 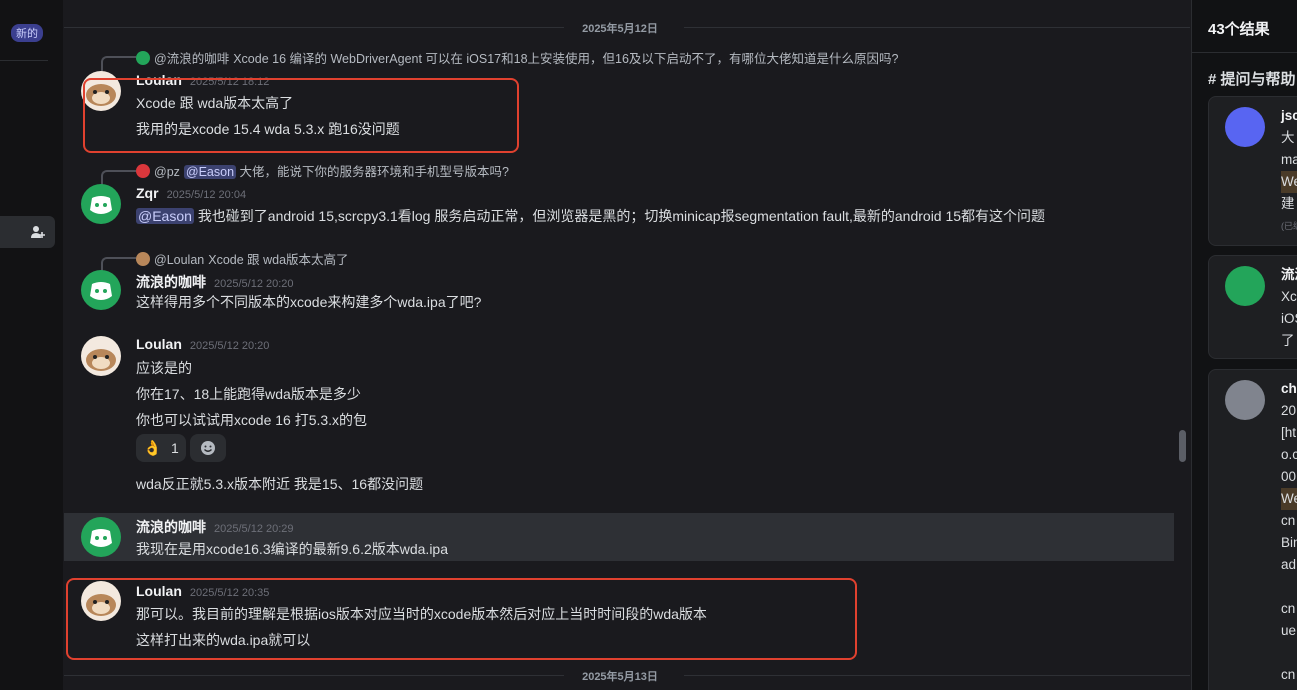 What do you see at coordinates (1289, 410) in the screenshot?
I see `result-text: 20` at bounding box center [1289, 410].